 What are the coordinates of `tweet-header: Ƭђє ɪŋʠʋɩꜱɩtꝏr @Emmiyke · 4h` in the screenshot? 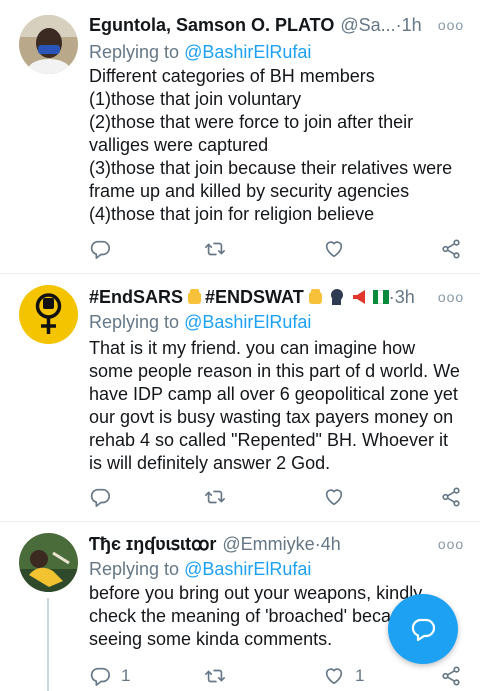 It's located at (215, 544).